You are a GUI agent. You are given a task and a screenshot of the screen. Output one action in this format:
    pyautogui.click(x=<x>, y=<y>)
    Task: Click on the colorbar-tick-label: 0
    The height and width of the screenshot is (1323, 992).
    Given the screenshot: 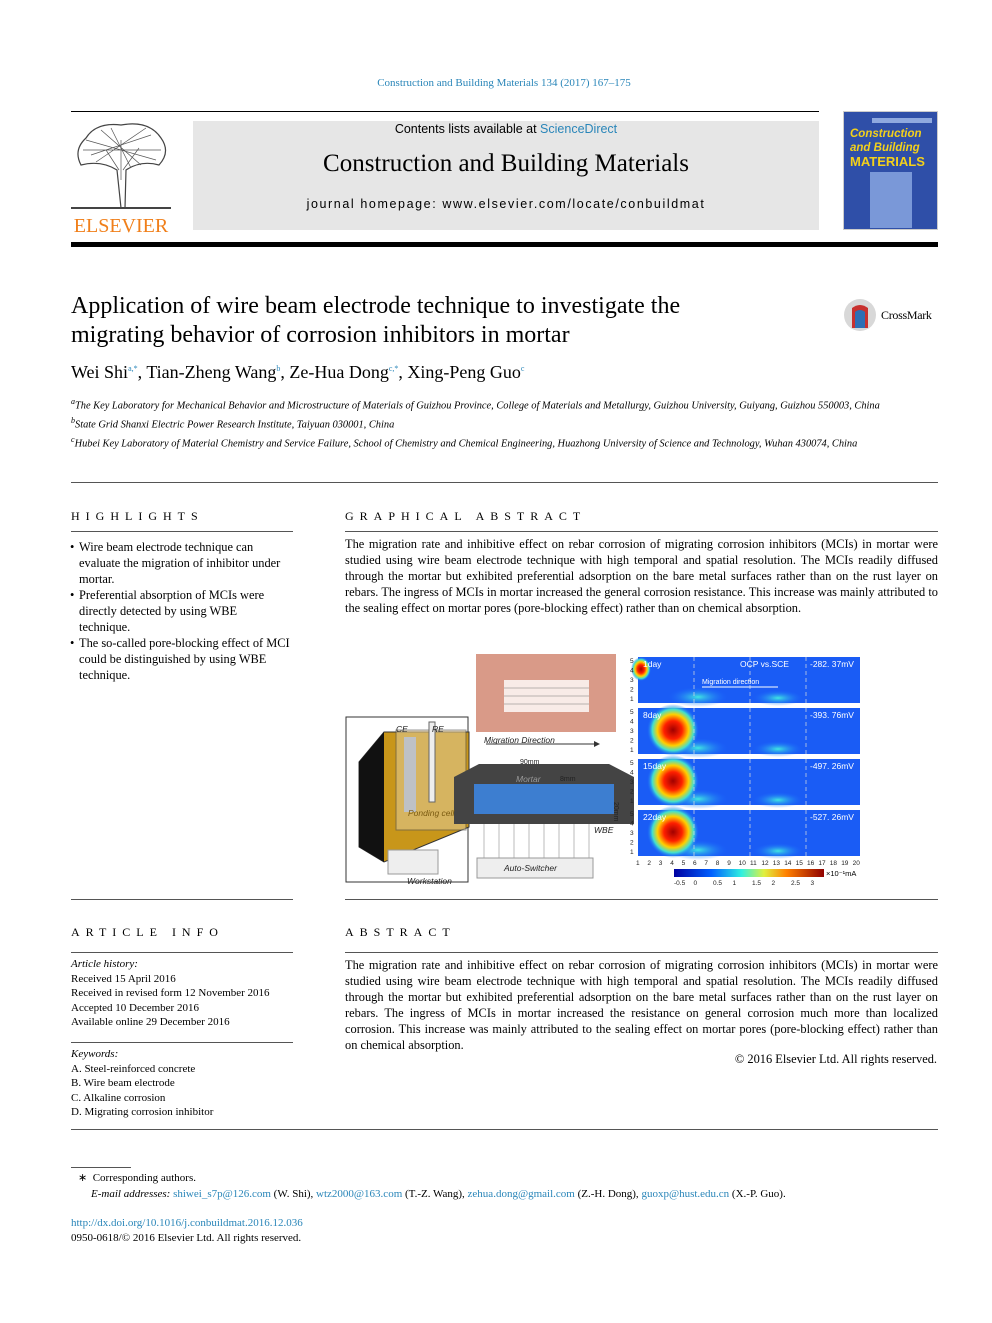 What is the action you would take?
    pyautogui.click(x=696, y=883)
    